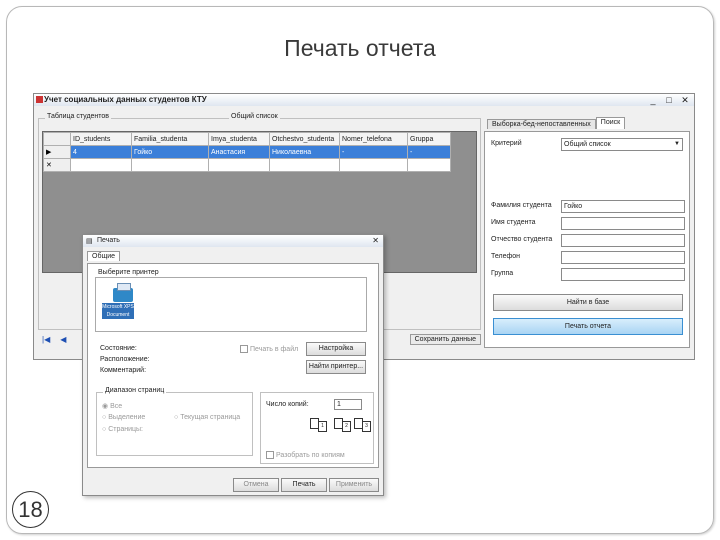  What do you see at coordinates (360, 48) in the screenshot?
I see `slide-title: Печать отчета` at bounding box center [360, 48].